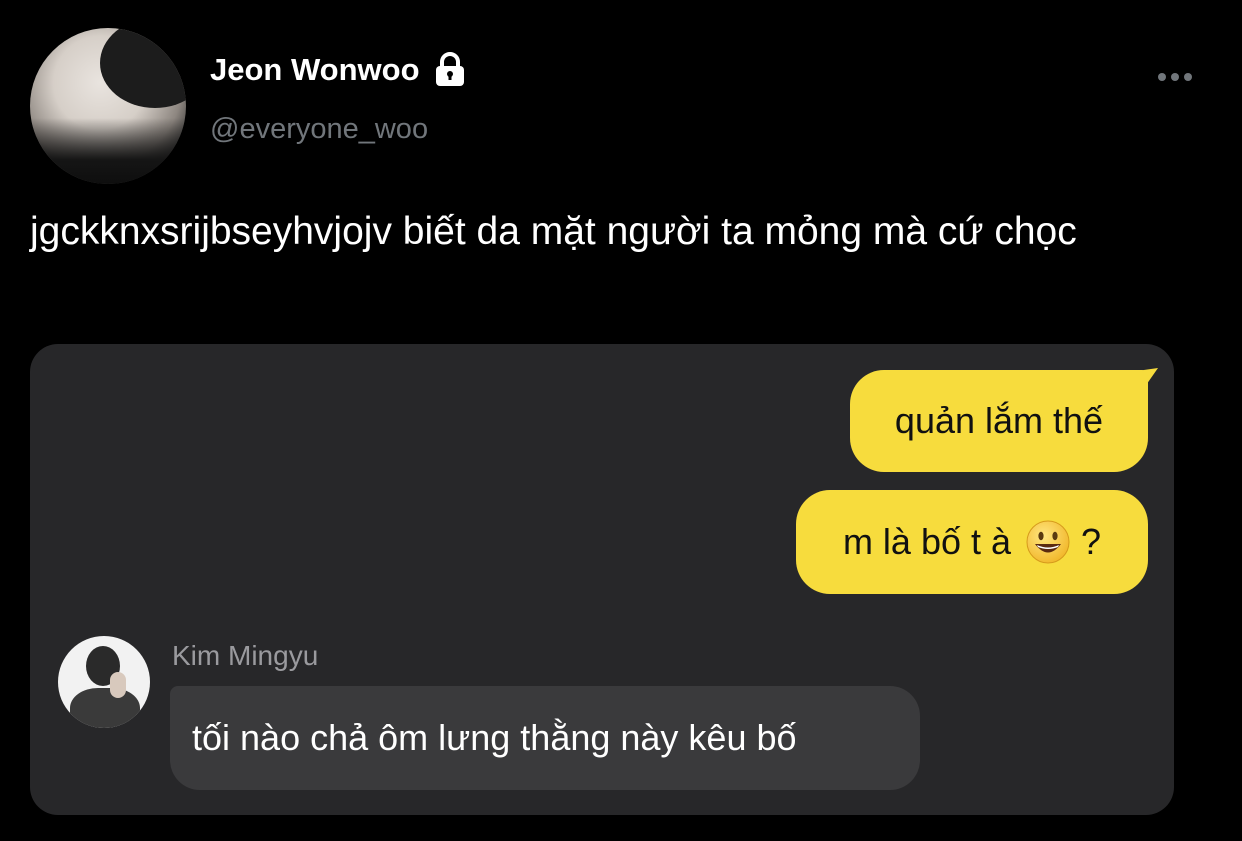 Image resolution: width=1242 pixels, height=841 pixels. I want to click on my-message-bubble: quản lắm thế, so click(999, 421).